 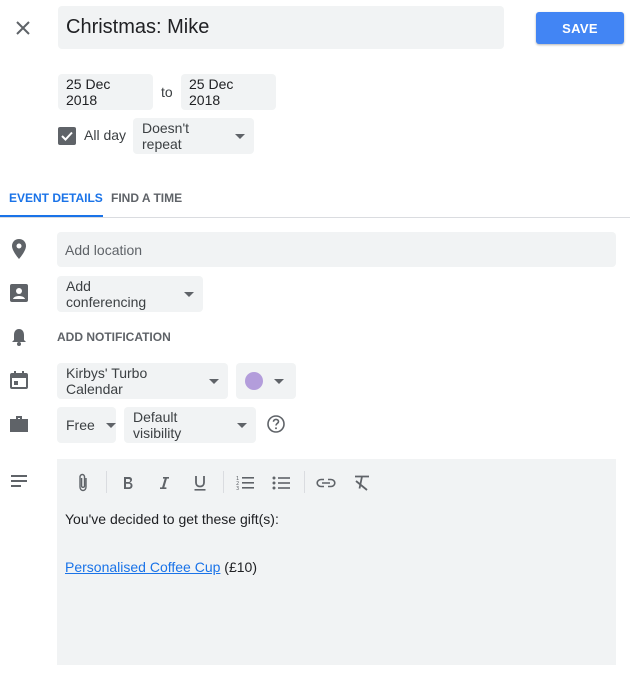 What do you see at coordinates (157, 425) in the screenshot?
I see `visibility-select-value: Default visibility` at bounding box center [157, 425].